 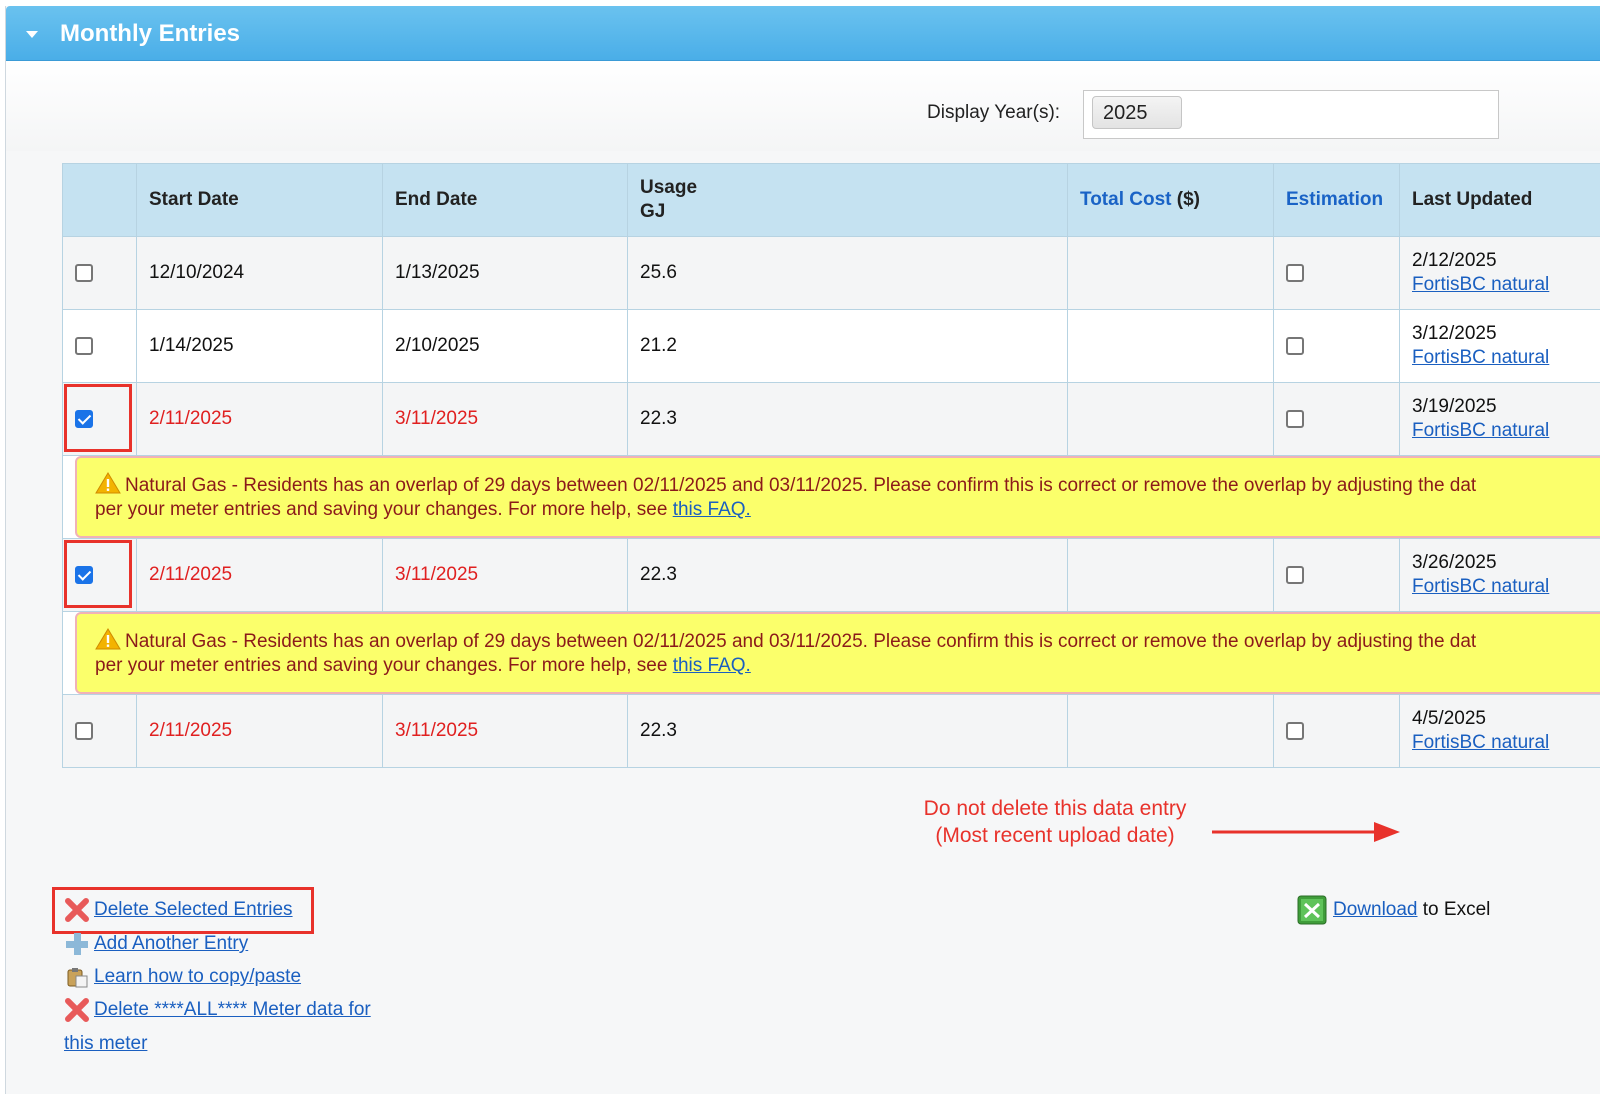 I want to click on learn-copy-action: Learn how to copy/paste, so click(x=182, y=977).